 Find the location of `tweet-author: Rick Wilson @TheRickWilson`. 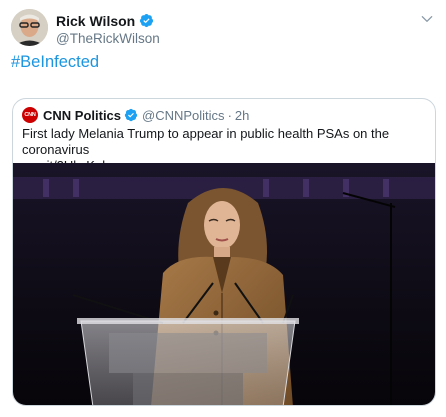

tweet-author: Rick Wilson @TheRickWilson is located at coordinates (108, 29).